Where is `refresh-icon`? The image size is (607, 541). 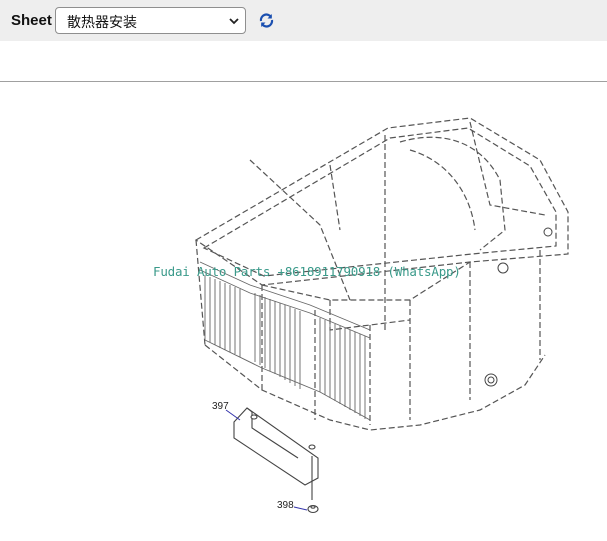 refresh-icon is located at coordinates (266, 20).